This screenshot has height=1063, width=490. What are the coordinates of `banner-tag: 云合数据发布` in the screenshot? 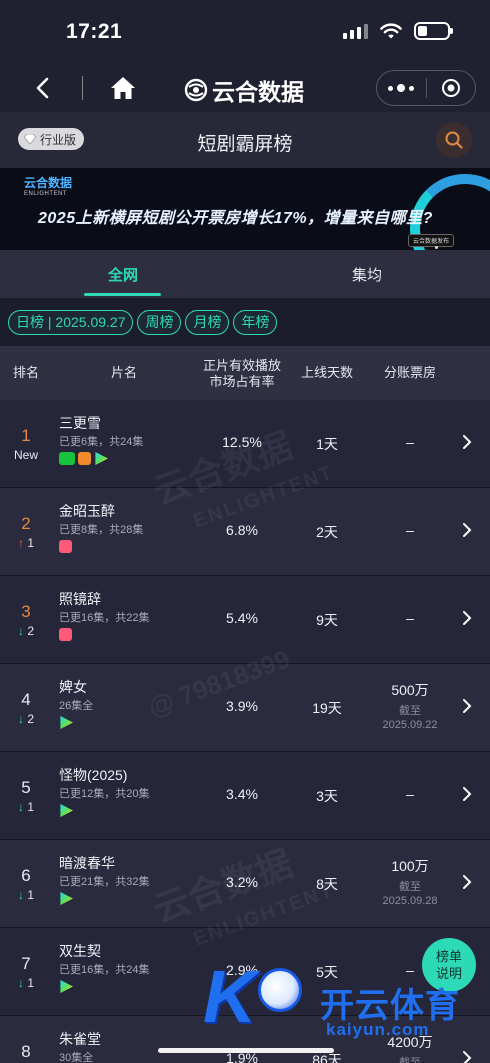 It's located at (430, 240).